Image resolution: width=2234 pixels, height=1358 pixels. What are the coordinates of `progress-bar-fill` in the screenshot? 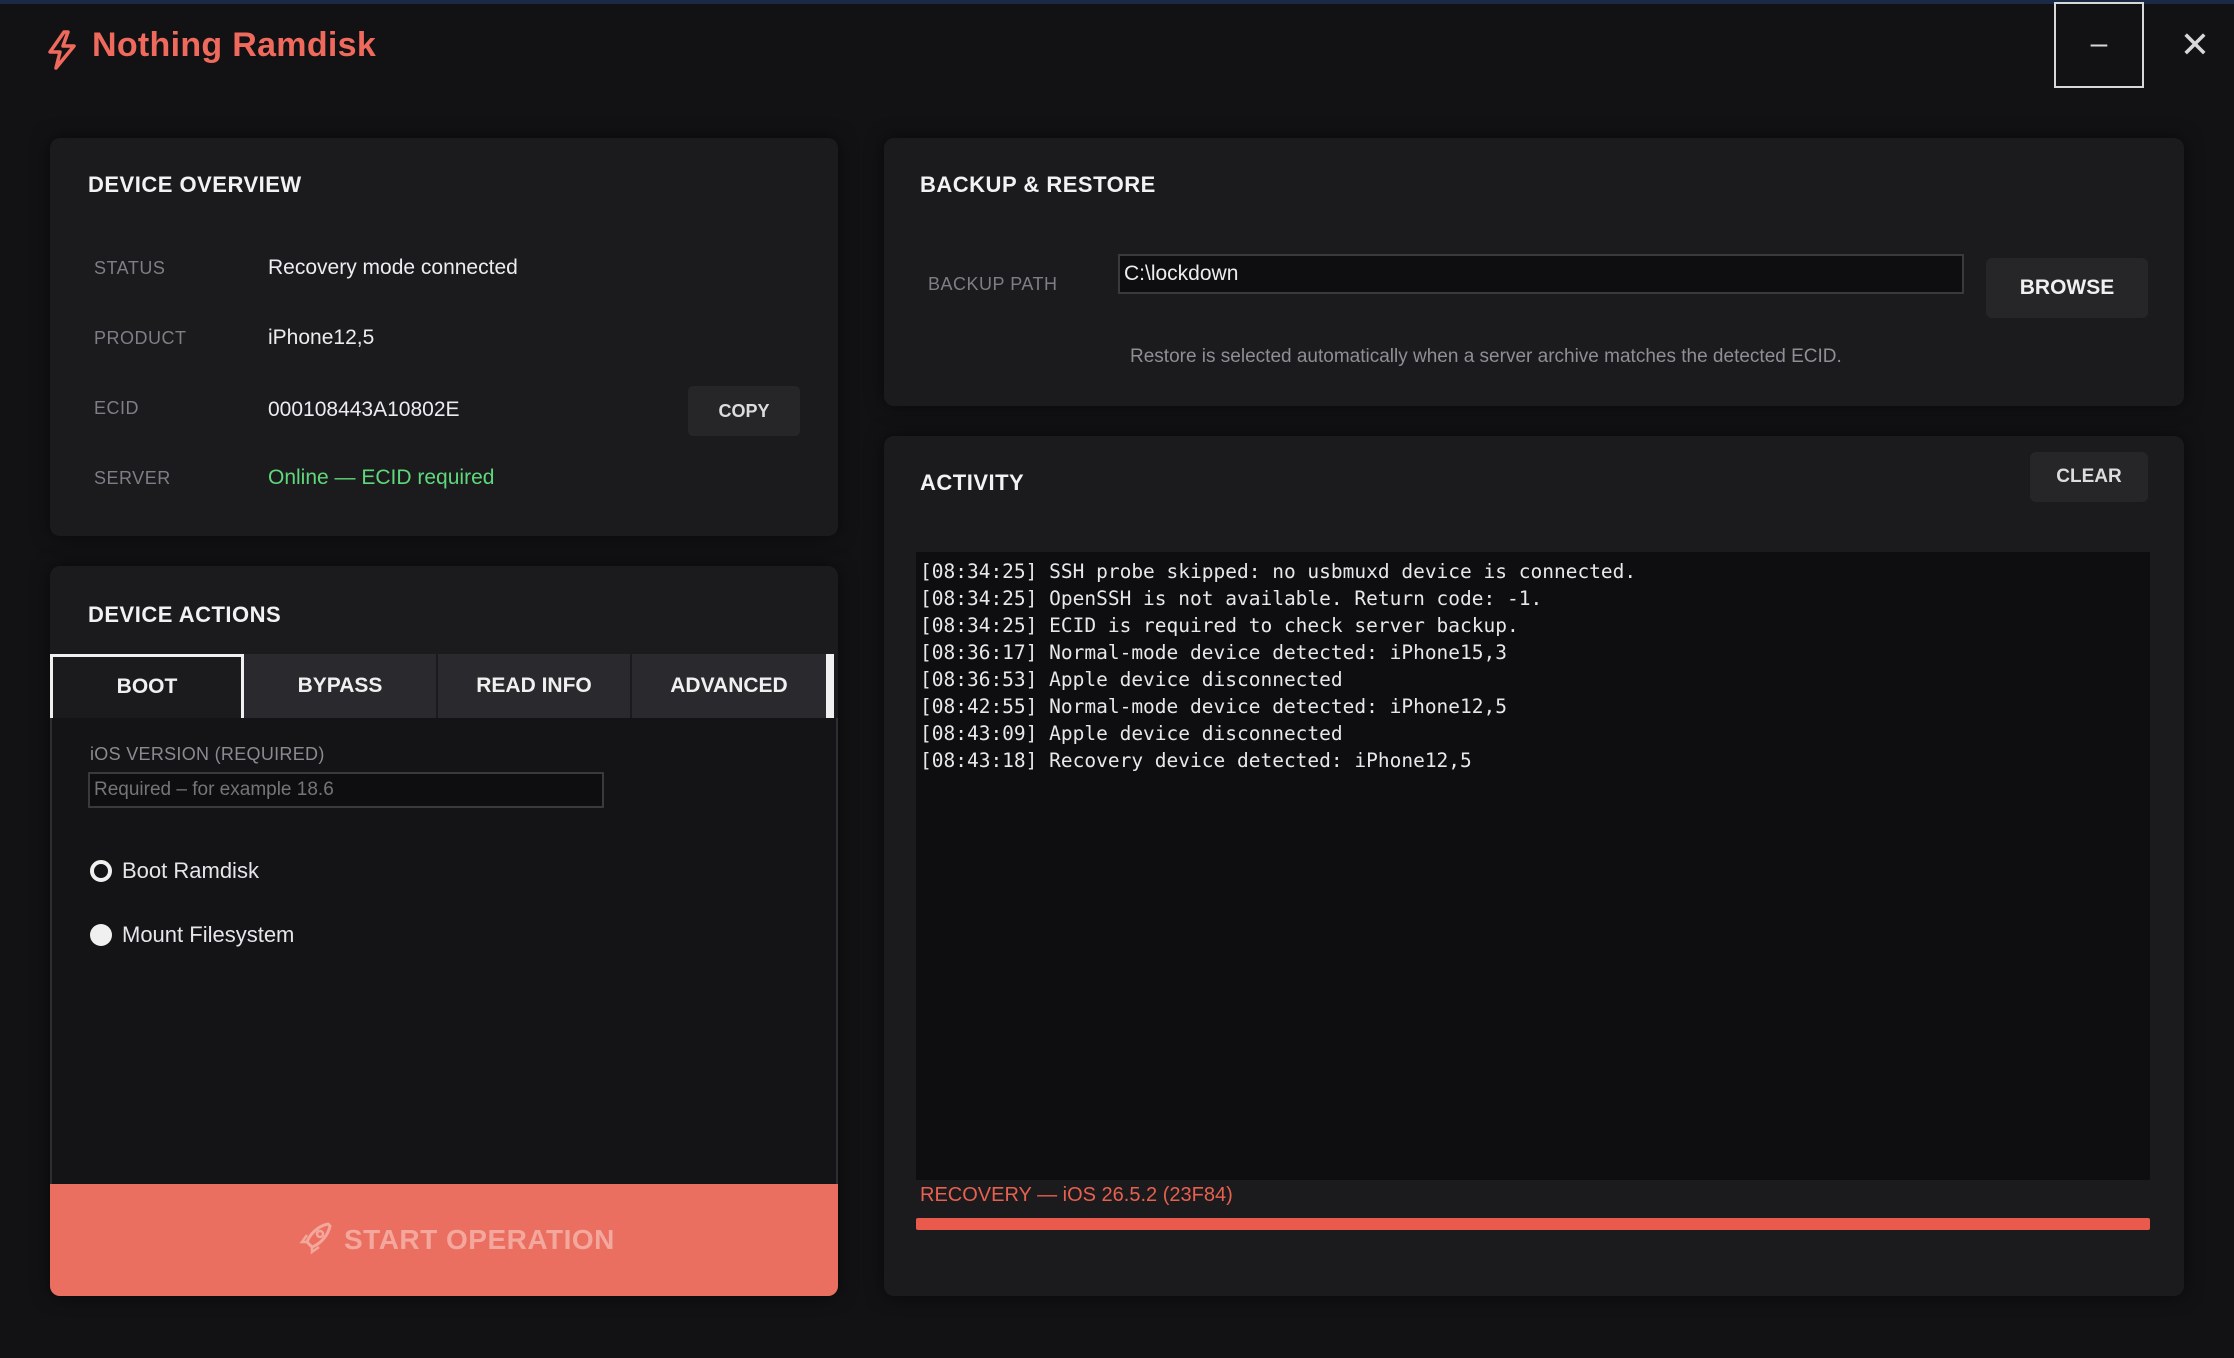 It's located at (1533, 1224).